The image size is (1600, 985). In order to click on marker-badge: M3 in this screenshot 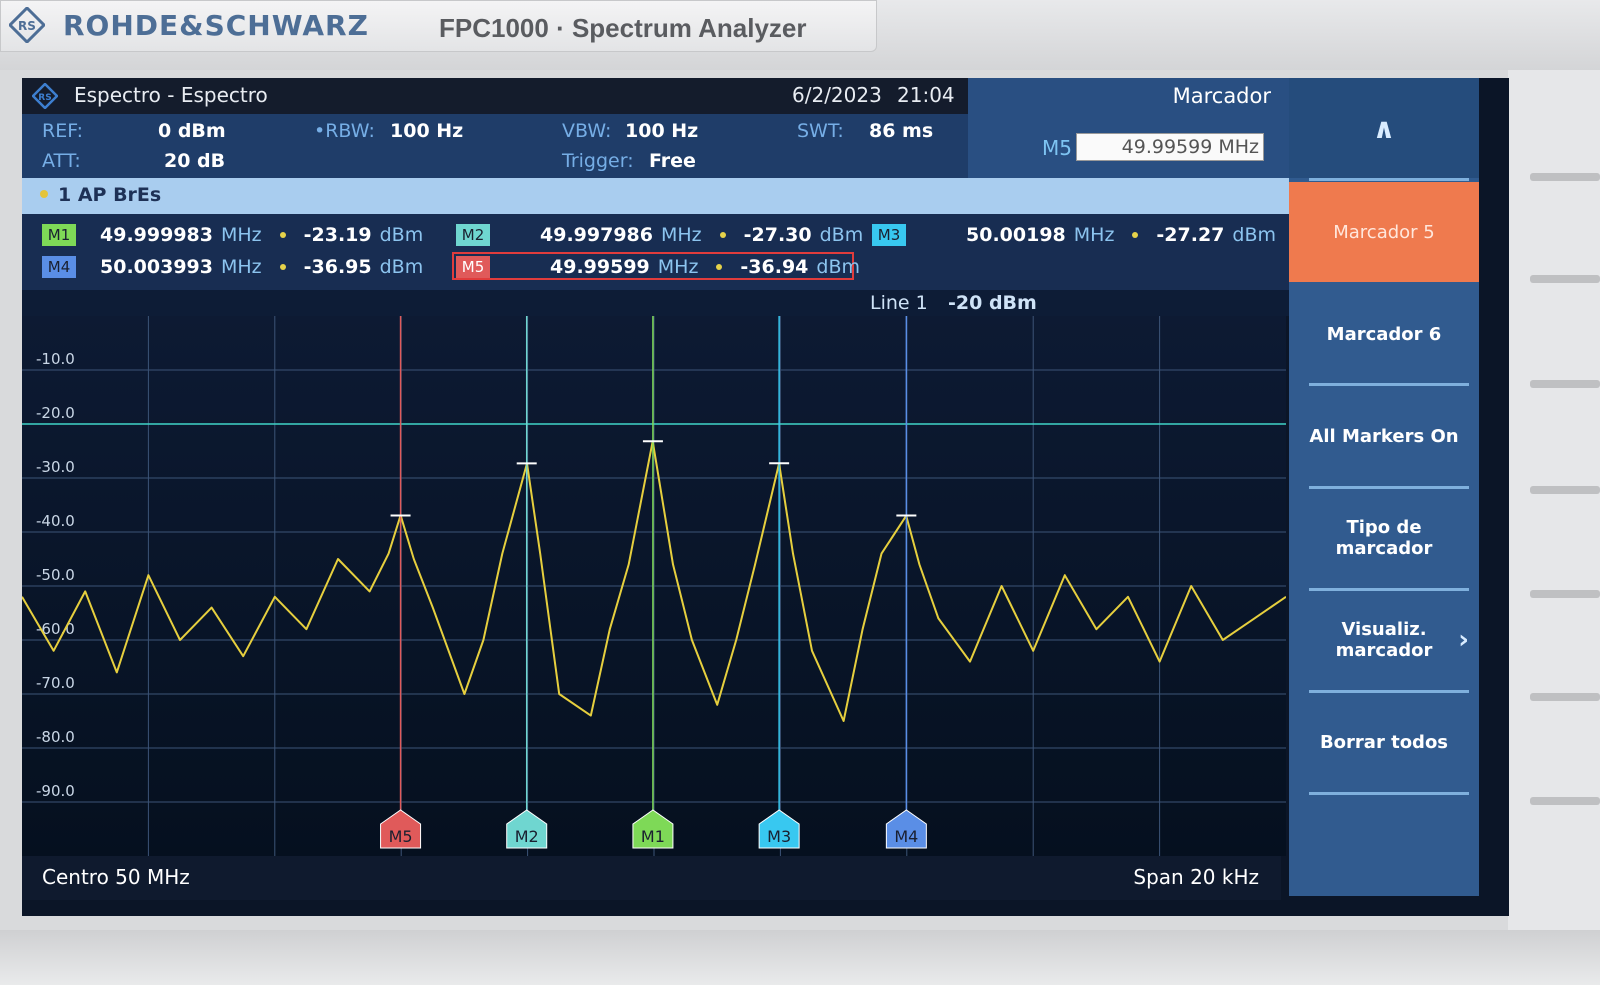, I will do `click(889, 235)`.